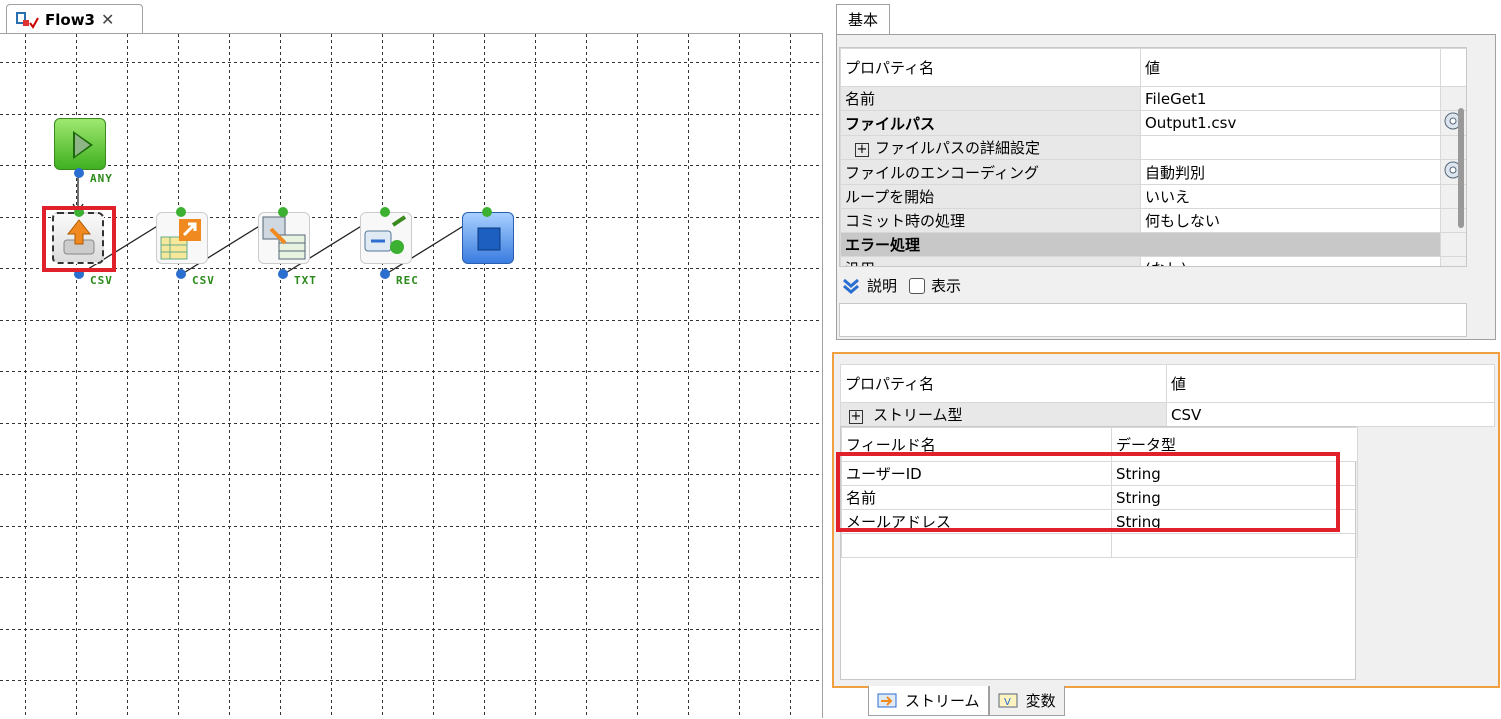 The height and width of the screenshot is (719, 1501). I want to click on prop-filepath-label: ファイルパス, so click(990, 123).